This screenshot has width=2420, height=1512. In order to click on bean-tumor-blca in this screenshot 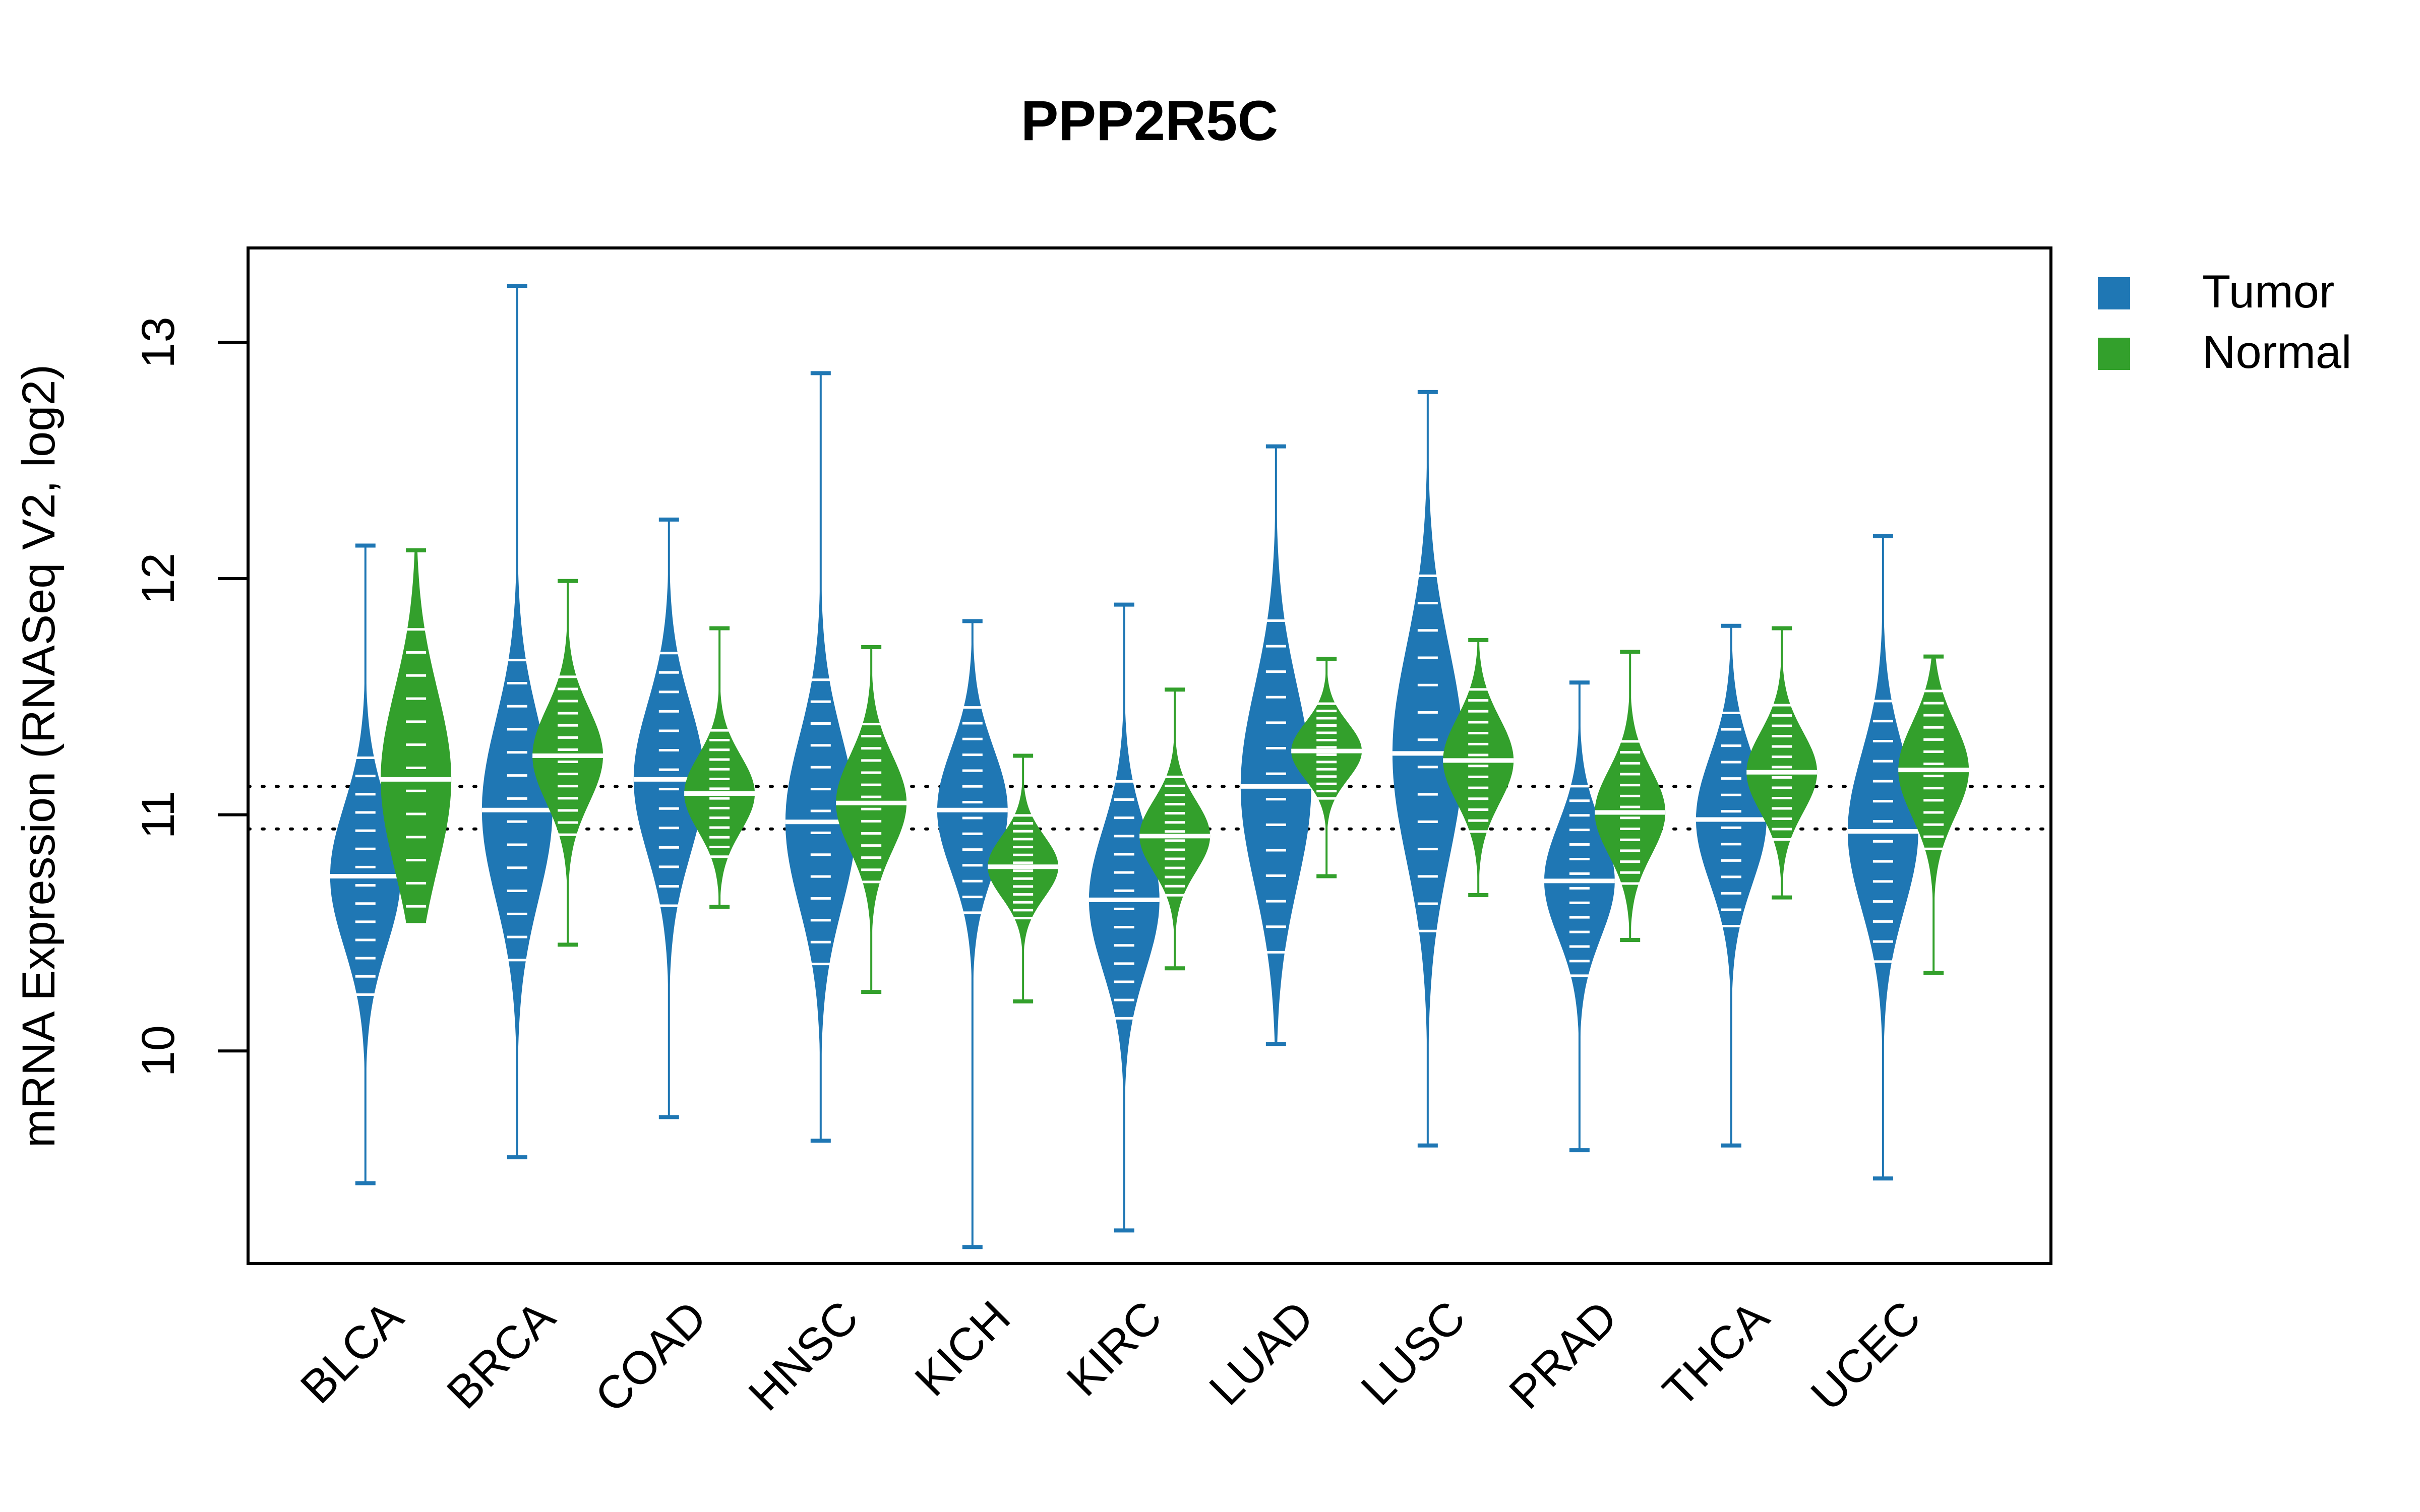, I will do `click(365, 864)`.